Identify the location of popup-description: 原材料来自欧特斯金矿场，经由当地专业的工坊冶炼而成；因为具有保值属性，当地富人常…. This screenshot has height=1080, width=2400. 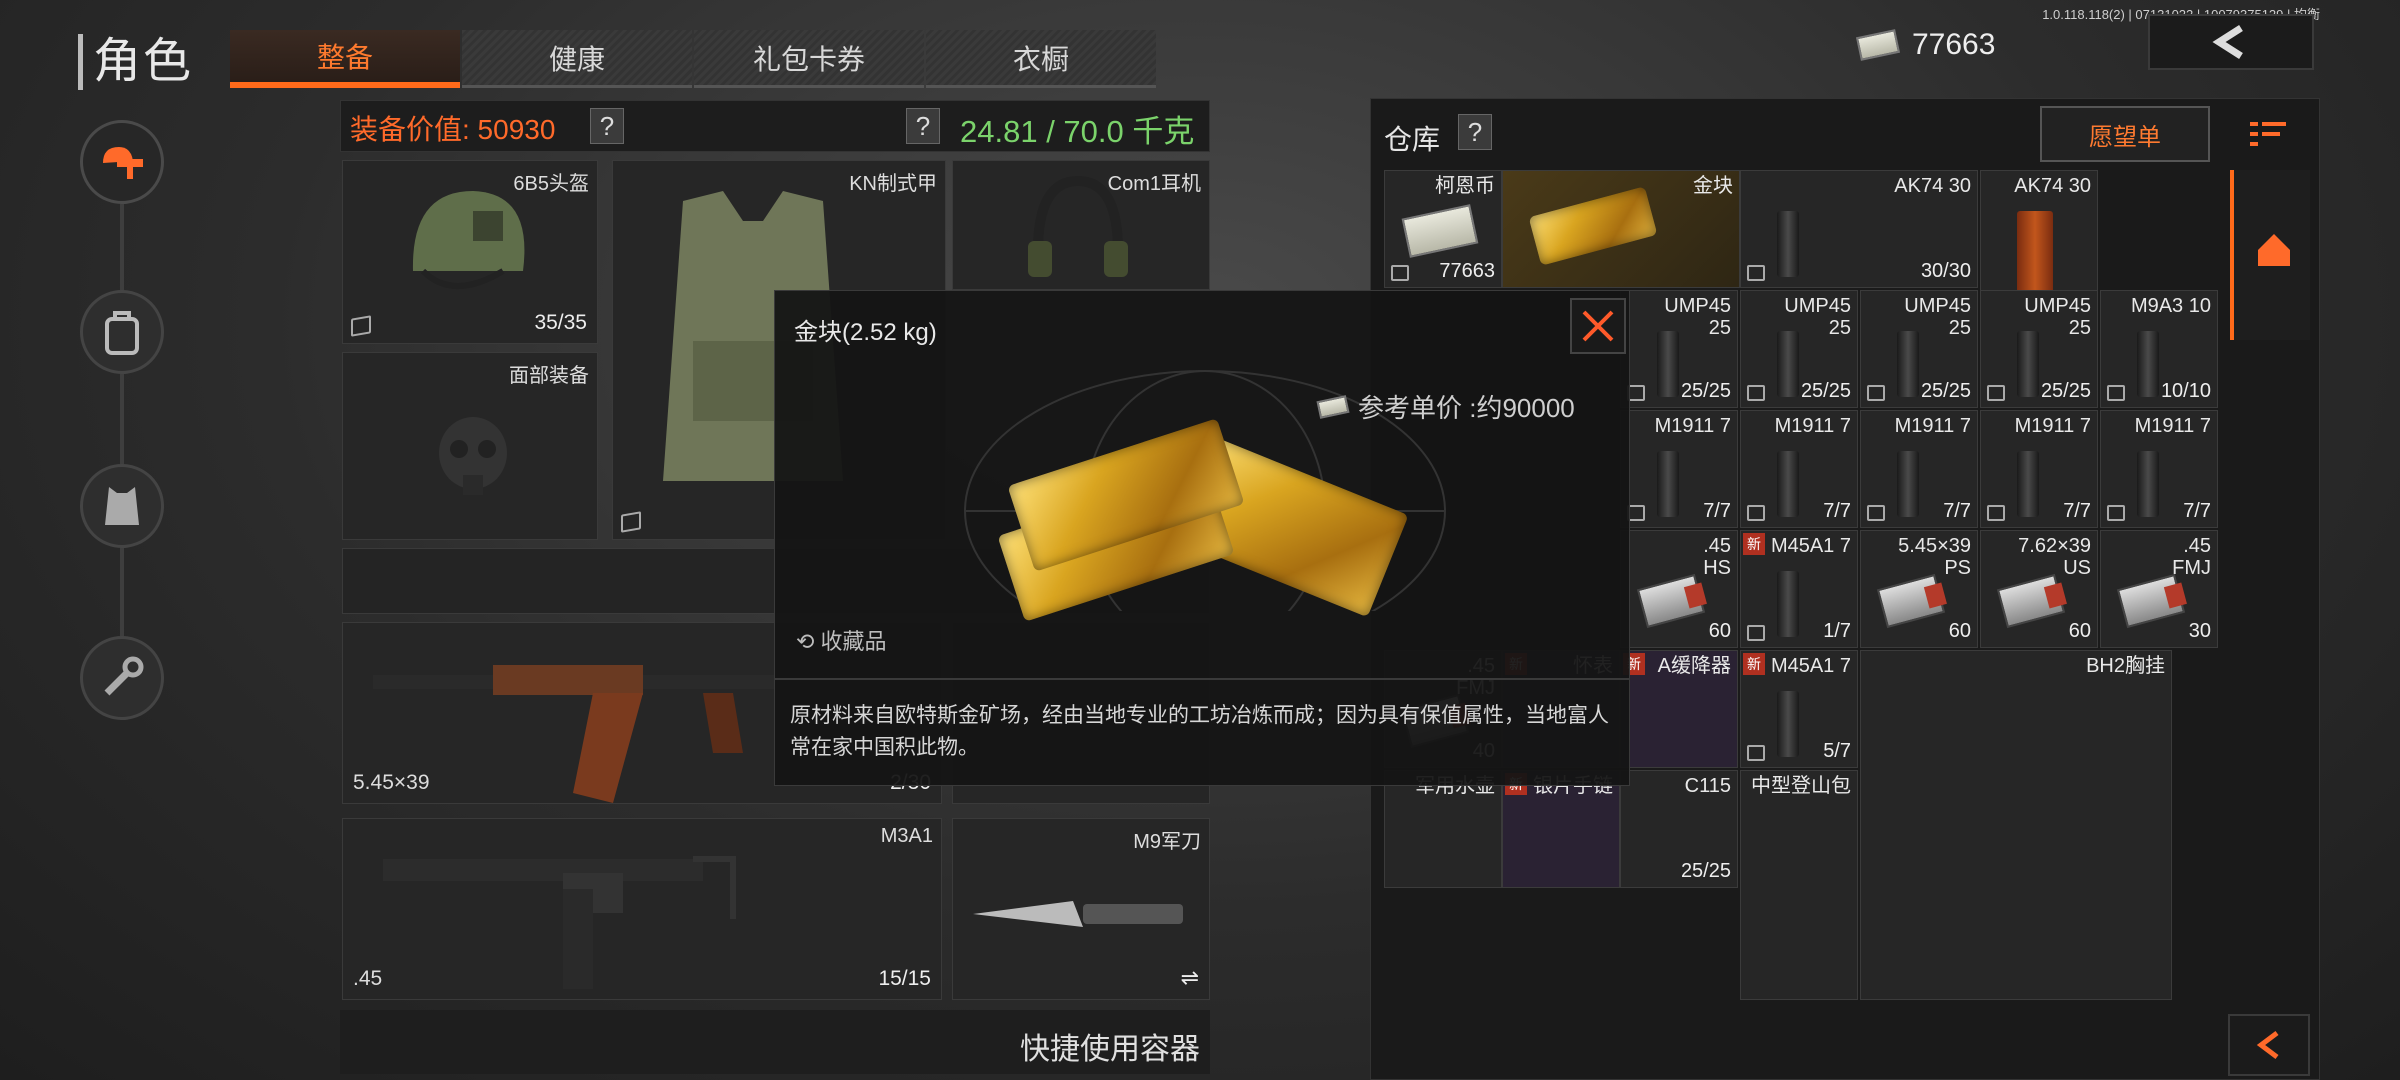
(1199, 731).